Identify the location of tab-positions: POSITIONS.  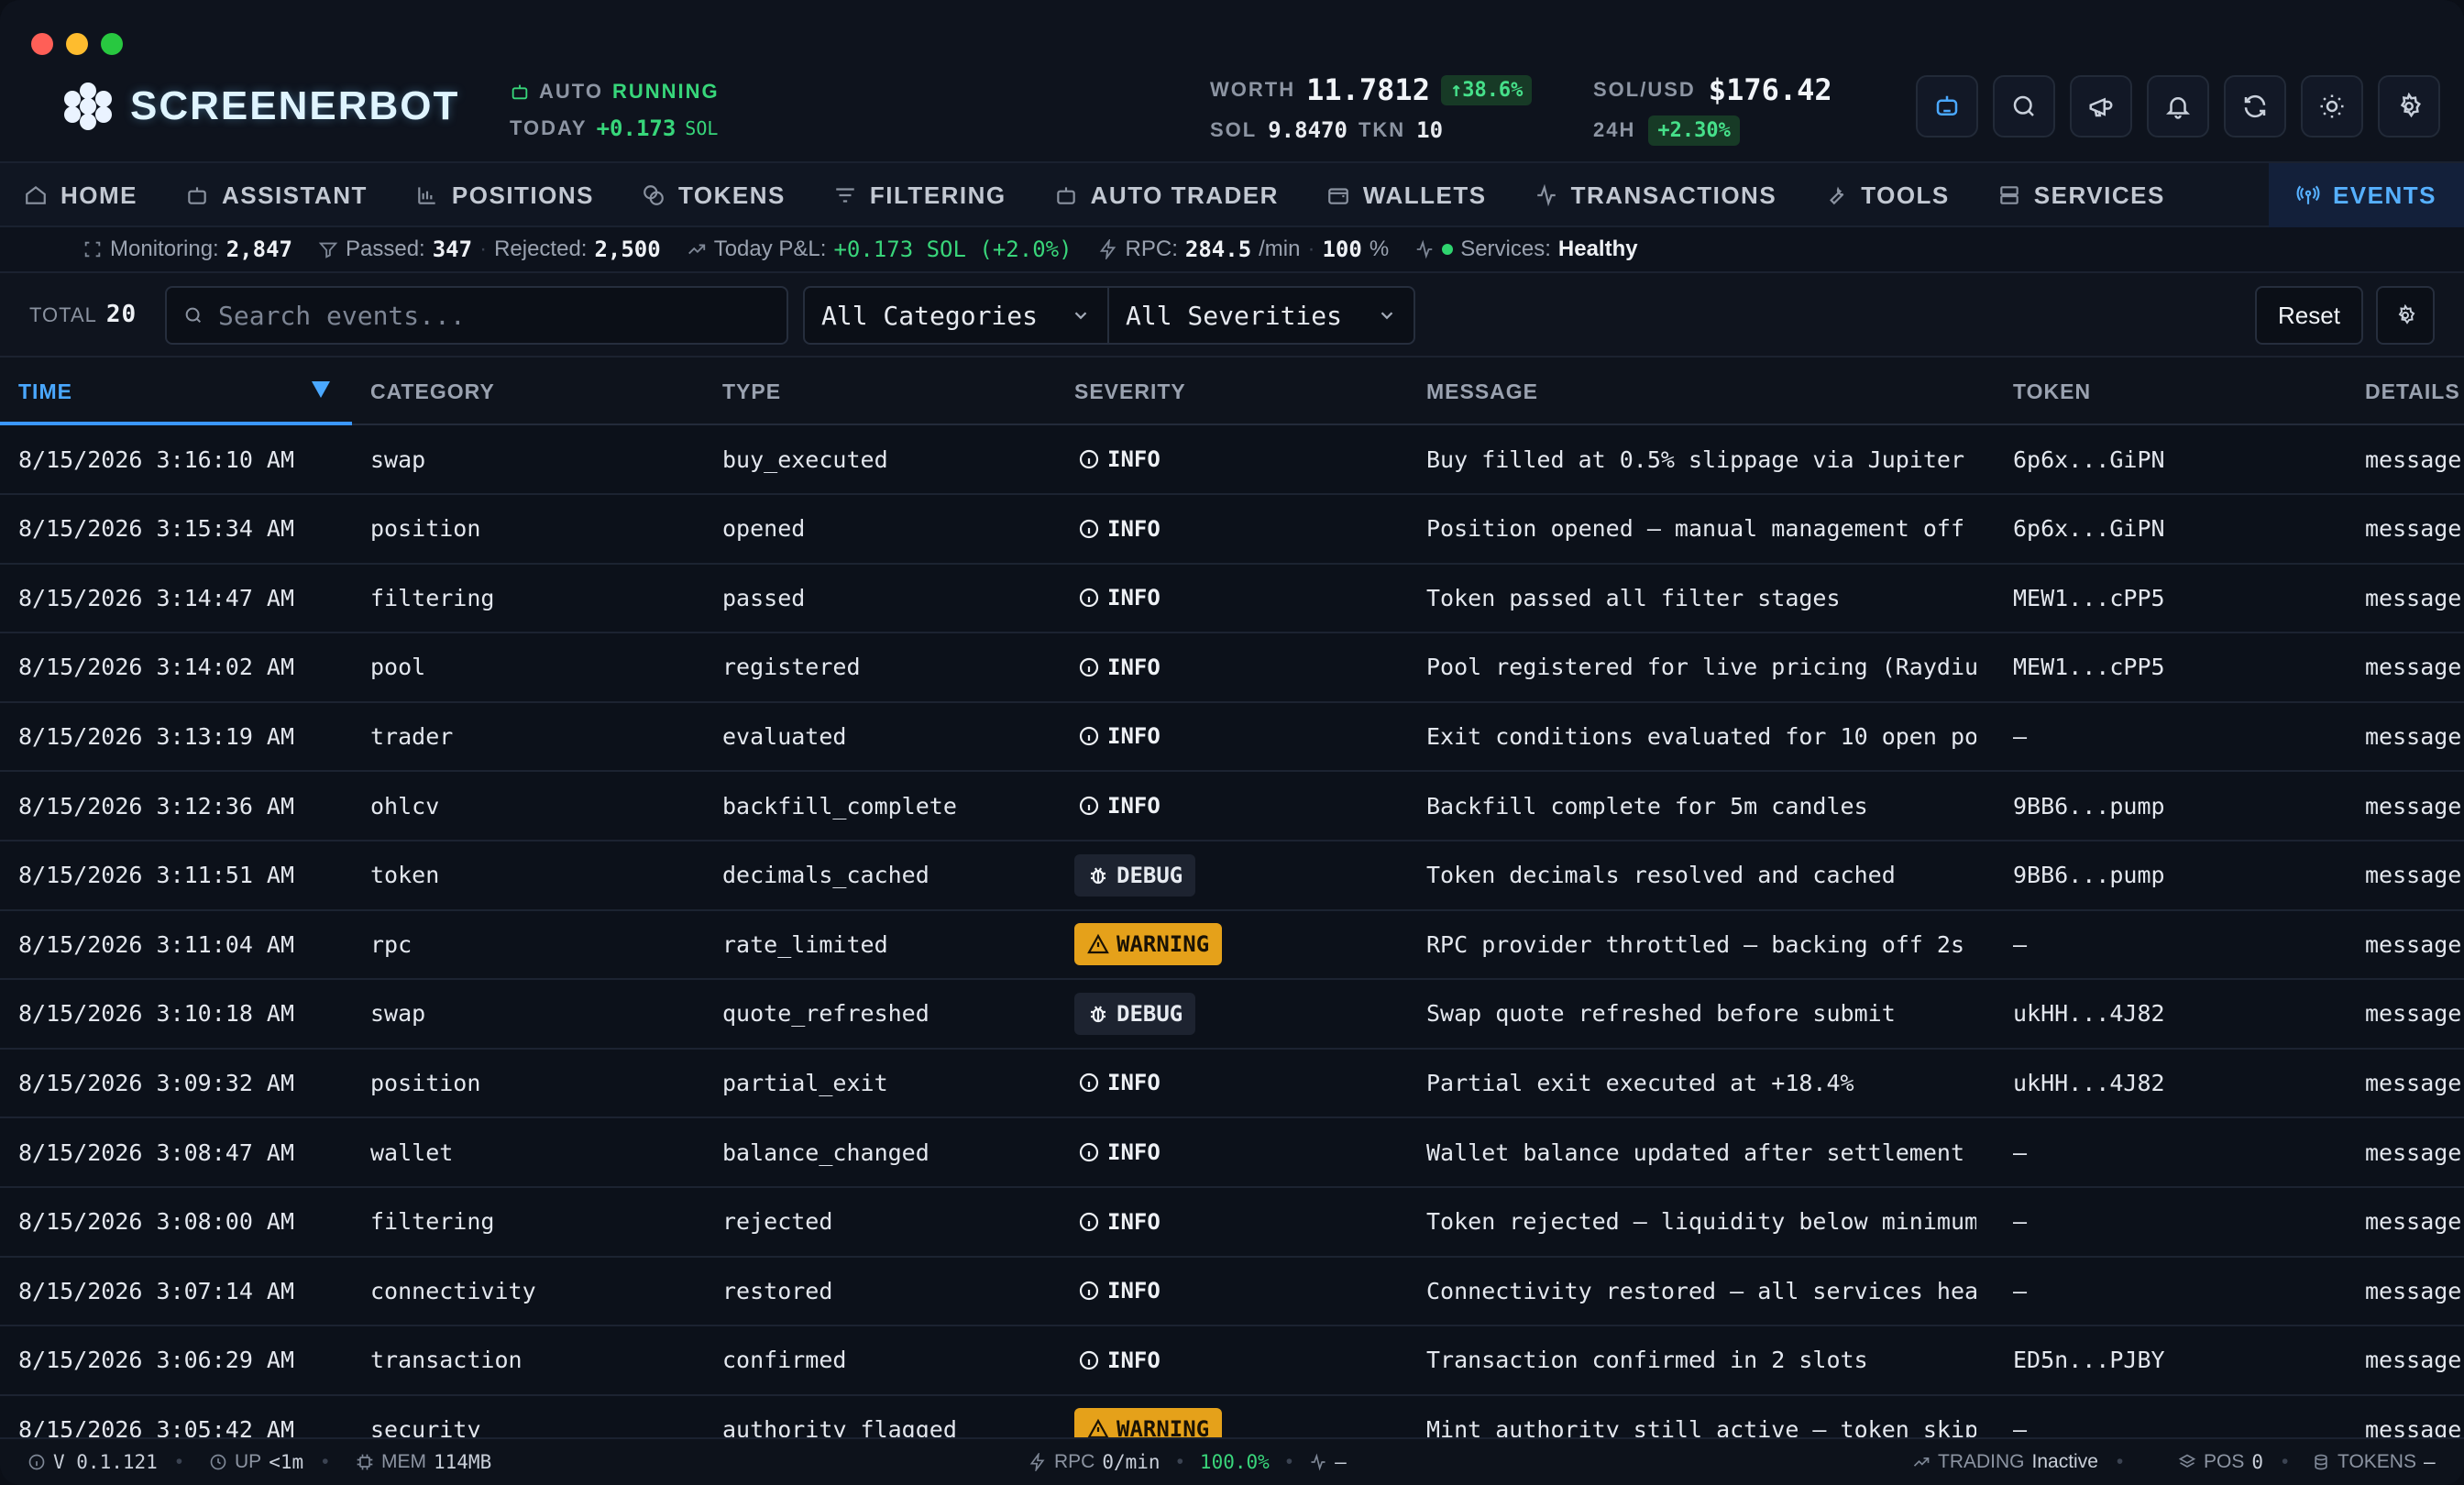
(504, 195).